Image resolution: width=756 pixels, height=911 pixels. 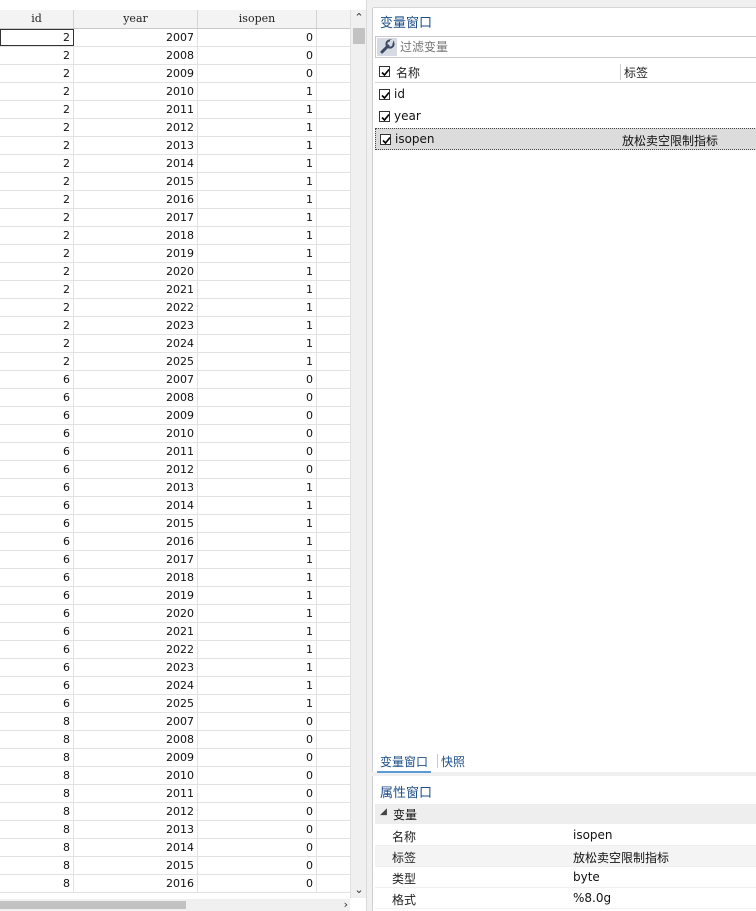 I want to click on table-row: 2 2017 1, so click(x=175, y=218).